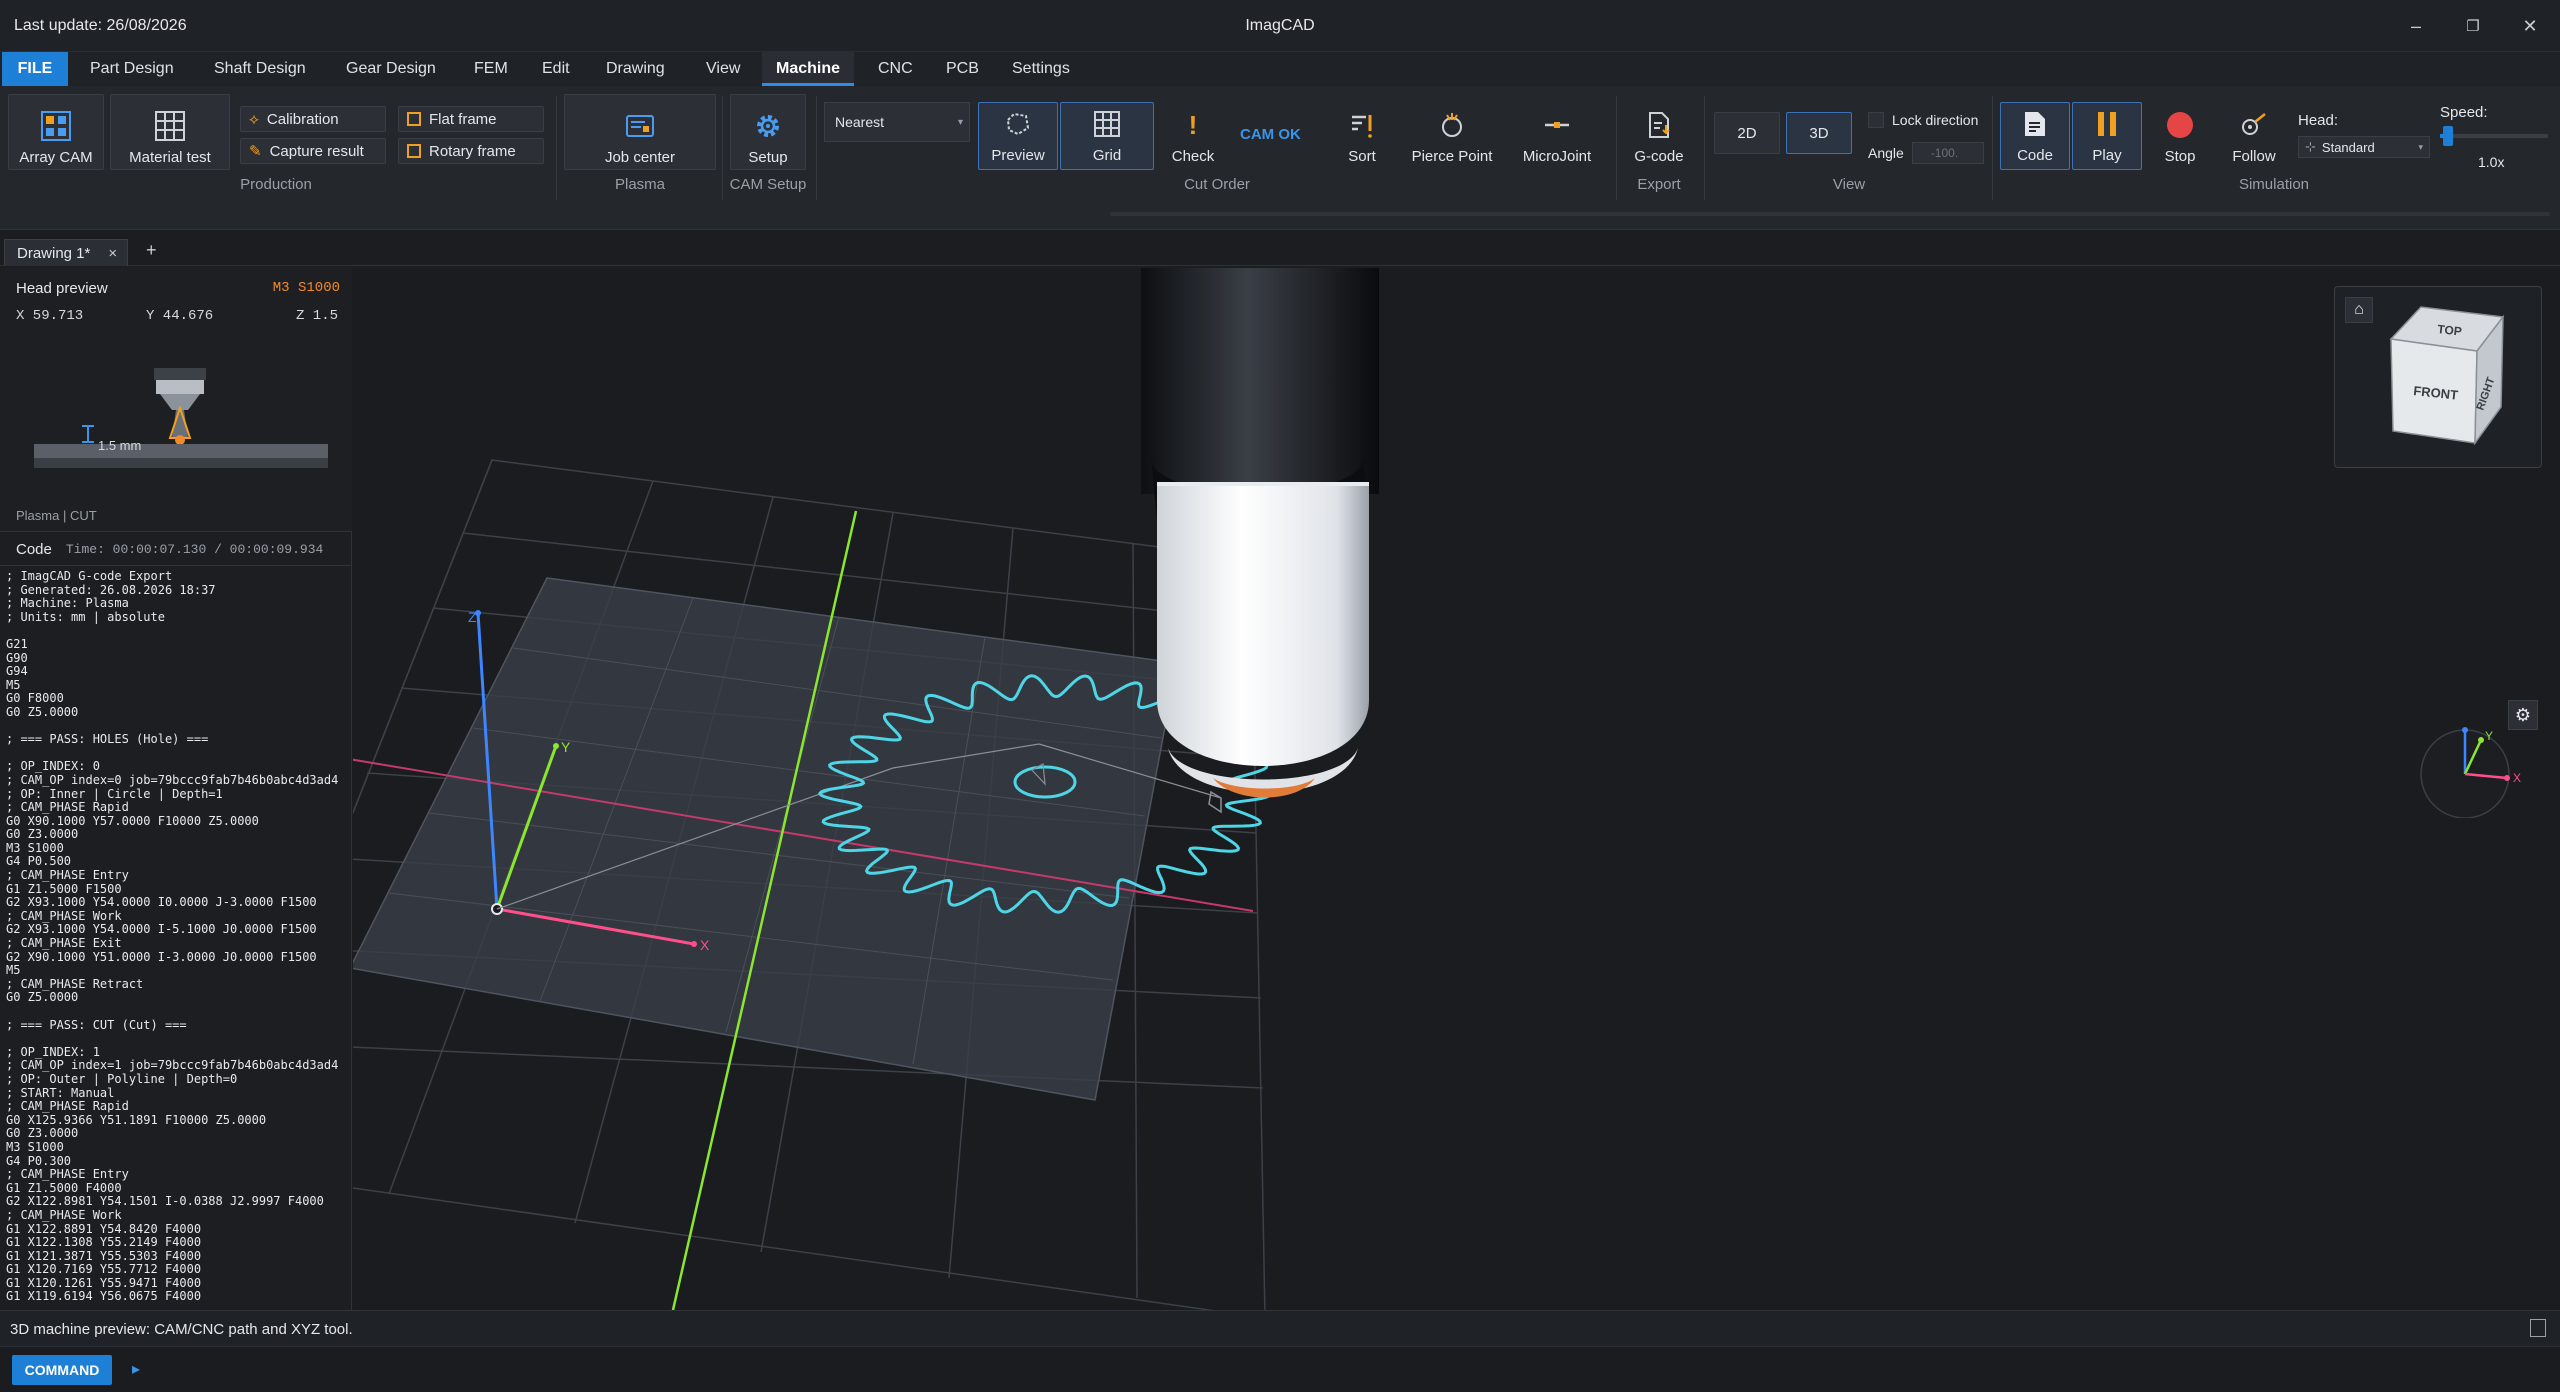 Image resolution: width=2560 pixels, height=1392 pixels. I want to click on setup-button: Setup, so click(768, 132).